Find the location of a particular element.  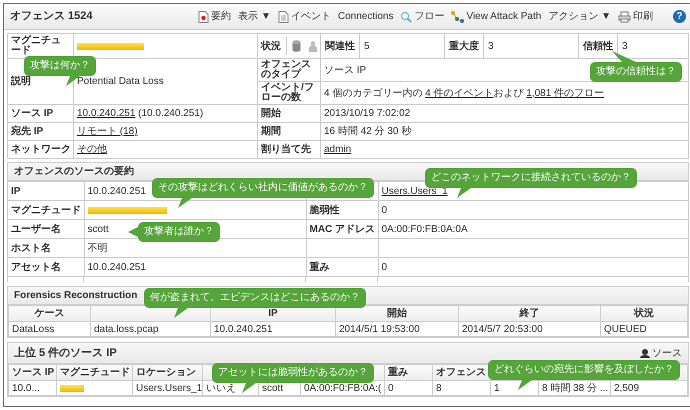

table-cell: 1 is located at coordinates (497, 388).